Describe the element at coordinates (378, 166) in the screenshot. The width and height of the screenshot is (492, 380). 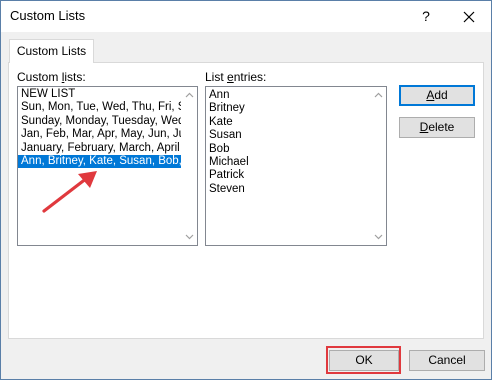
I see `list-entries-scrollbar` at that location.